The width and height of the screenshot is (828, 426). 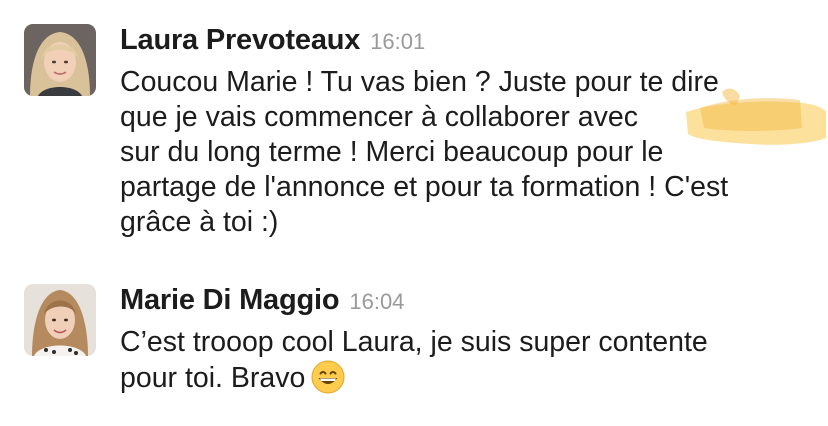 I want to click on message-line-text: pour toi. Bravo, so click(x=213, y=378).